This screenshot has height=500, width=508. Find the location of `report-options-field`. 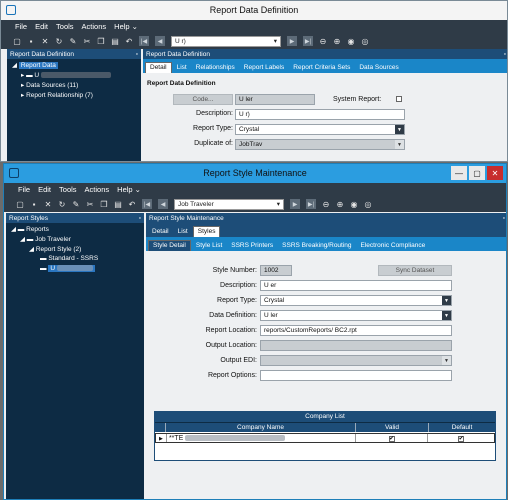

report-options-field is located at coordinates (356, 375).